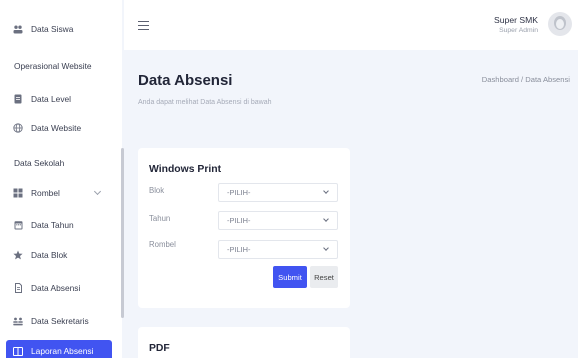 The height and width of the screenshot is (358, 578). Describe the element at coordinates (51, 99) in the screenshot. I see `sidebar-item-label: Data Level` at that location.